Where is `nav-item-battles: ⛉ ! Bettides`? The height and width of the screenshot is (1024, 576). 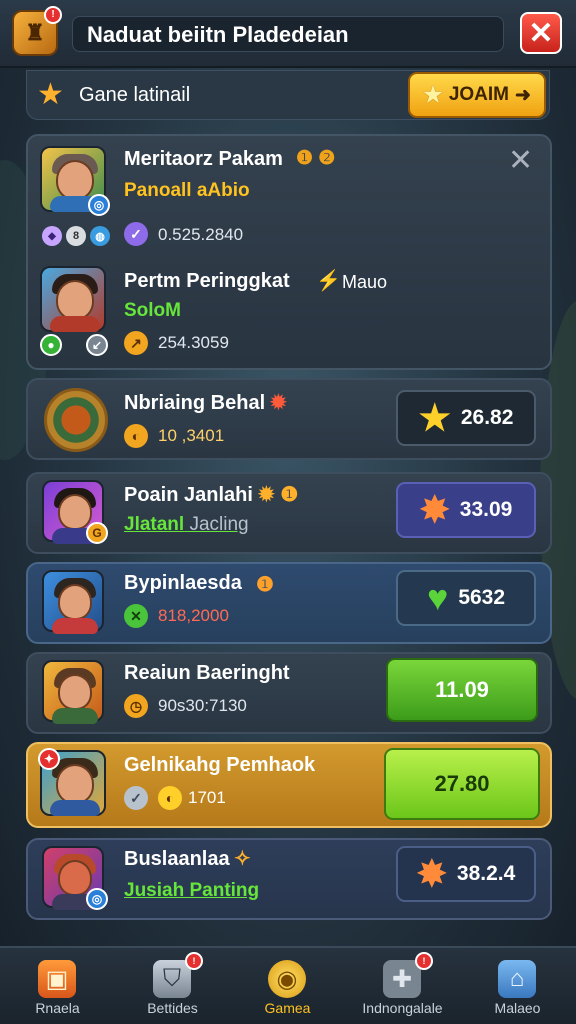 nav-item-battles: ⛉ ! Bettides is located at coordinates (172, 986).